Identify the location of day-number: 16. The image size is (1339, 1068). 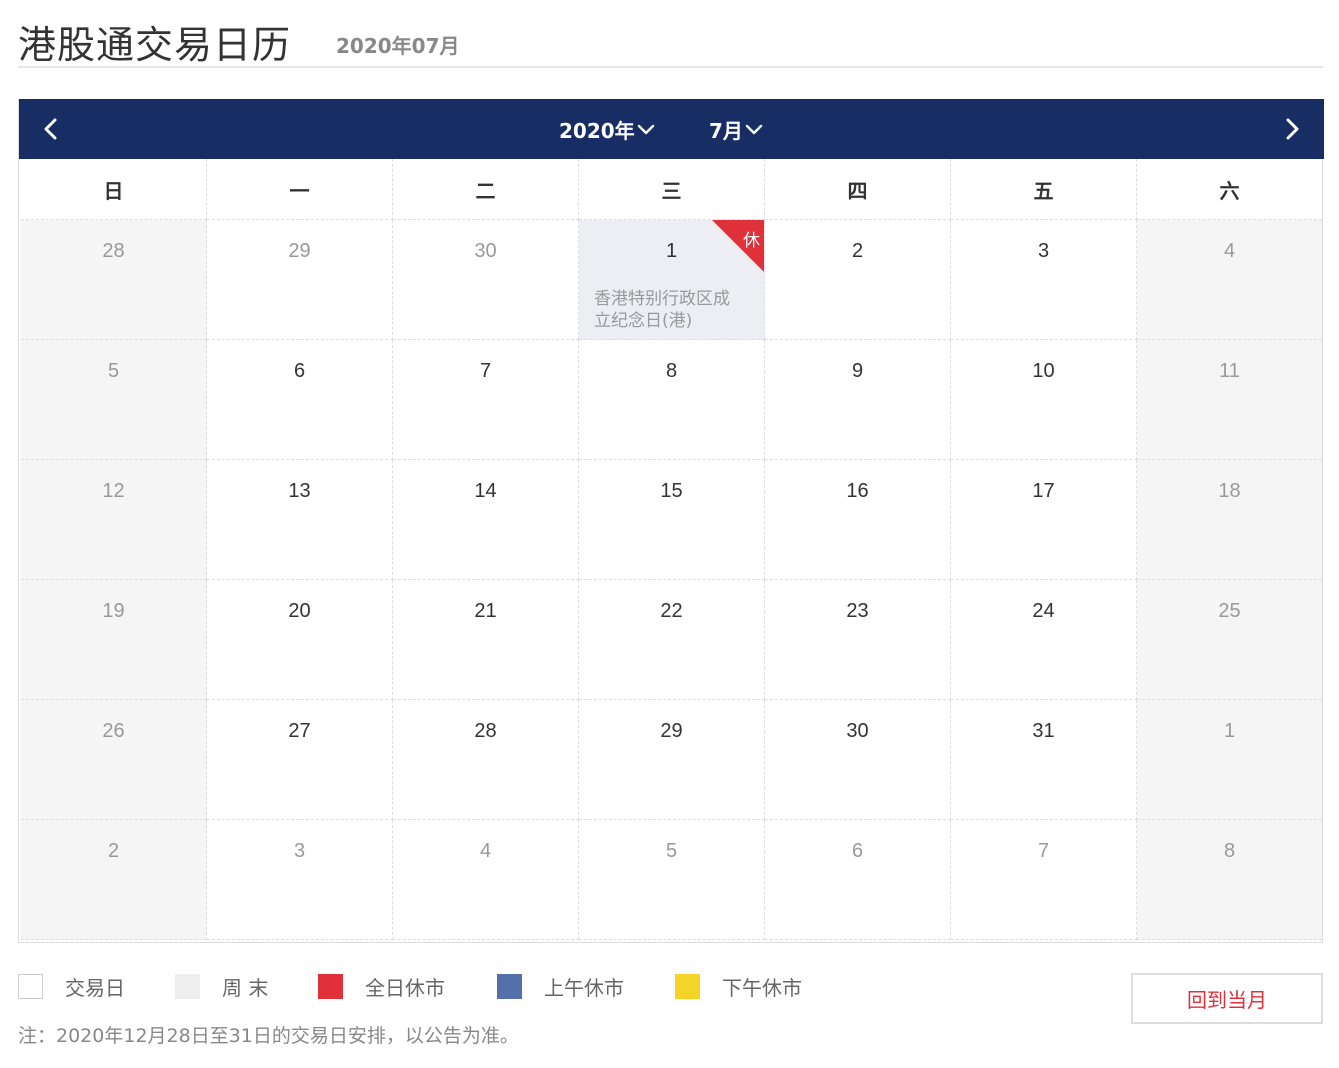
(857, 491).